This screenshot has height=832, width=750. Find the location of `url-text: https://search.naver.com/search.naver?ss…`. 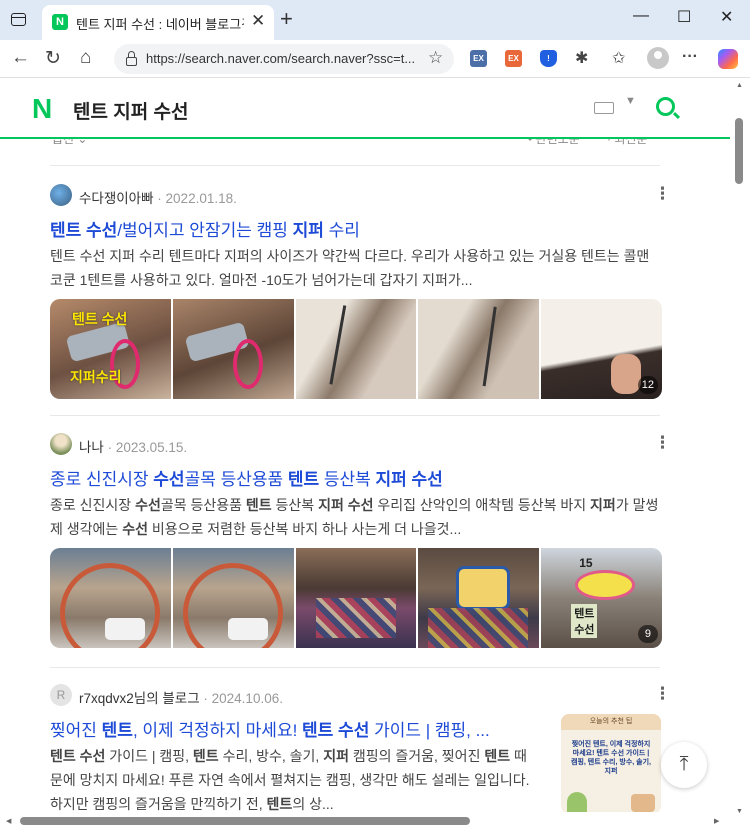

url-text: https://search.naver.com/search.naver?ss… is located at coordinates (287, 58).